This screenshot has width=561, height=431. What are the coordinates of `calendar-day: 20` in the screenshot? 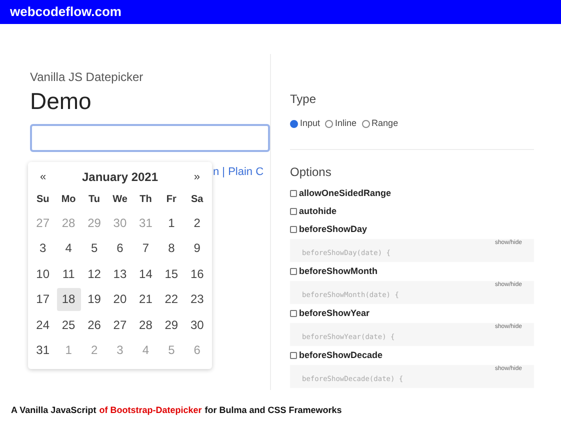 It's located at (120, 299).